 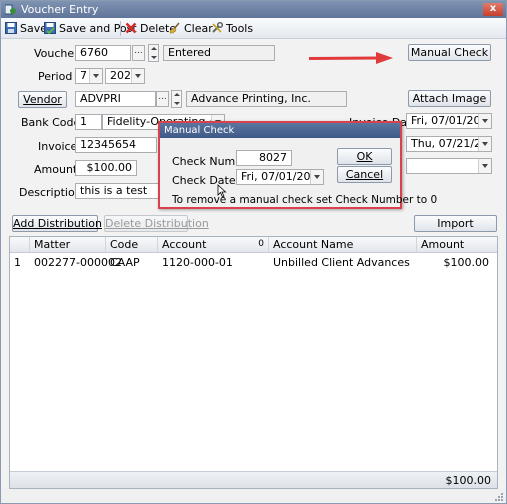 What do you see at coordinates (266, 99) in the screenshot?
I see `vendor-name: Advance Printing, Inc.` at bounding box center [266, 99].